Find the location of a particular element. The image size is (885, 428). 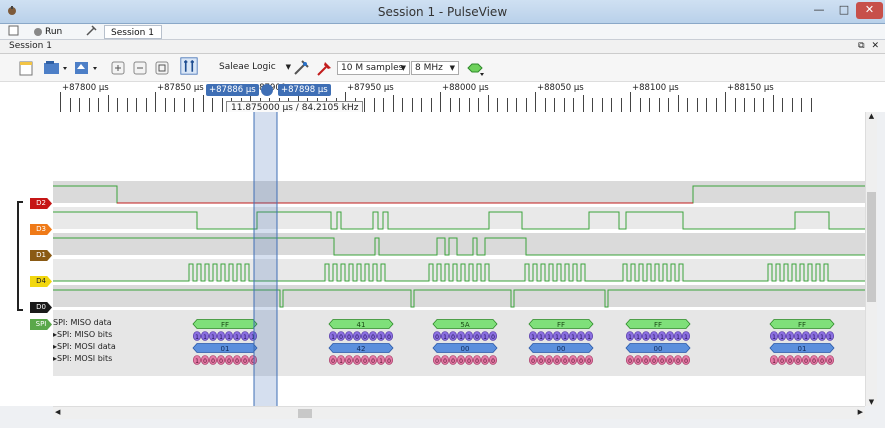

channel-tag-d1: D1 is located at coordinates (41, 255).